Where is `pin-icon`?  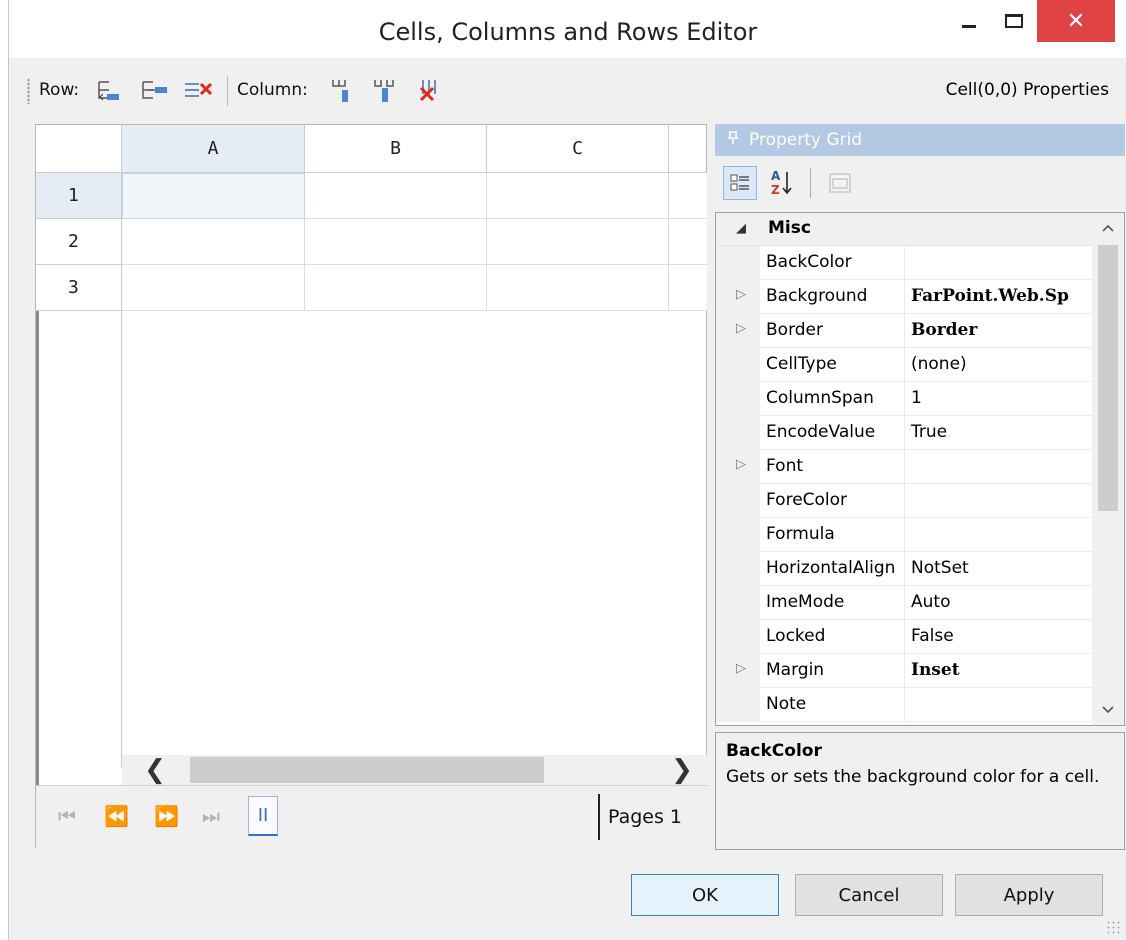 pin-icon is located at coordinates (733, 140).